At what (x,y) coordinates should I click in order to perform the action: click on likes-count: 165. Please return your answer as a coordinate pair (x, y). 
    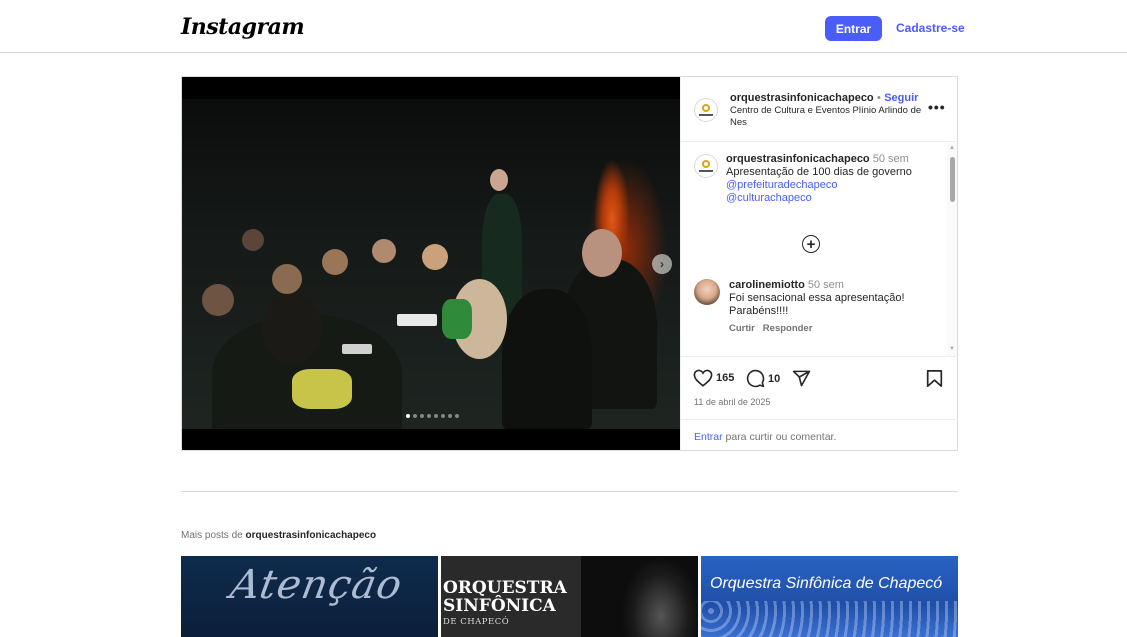
    Looking at the image, I should click on (725, 378).